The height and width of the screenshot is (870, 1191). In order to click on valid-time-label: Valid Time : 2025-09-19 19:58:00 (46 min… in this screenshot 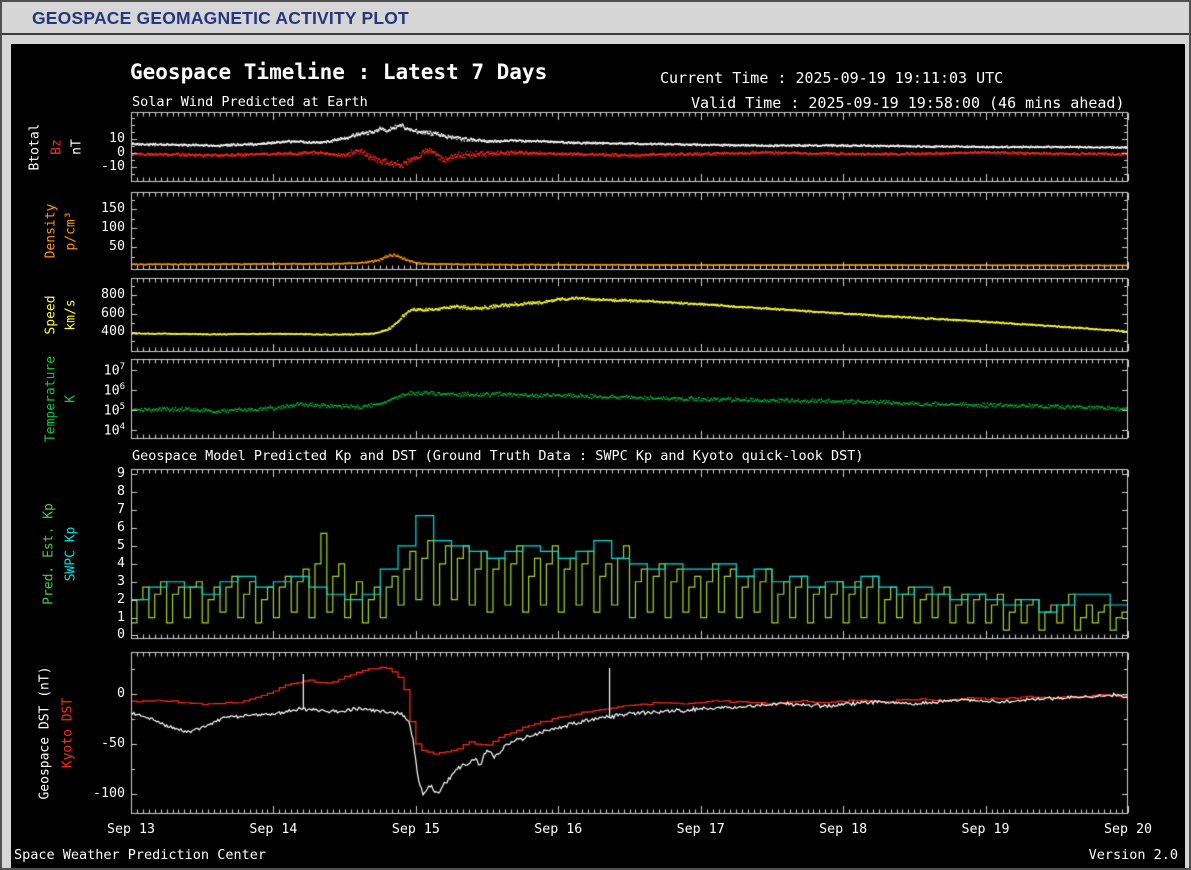, I will do `click(908, 103)`.